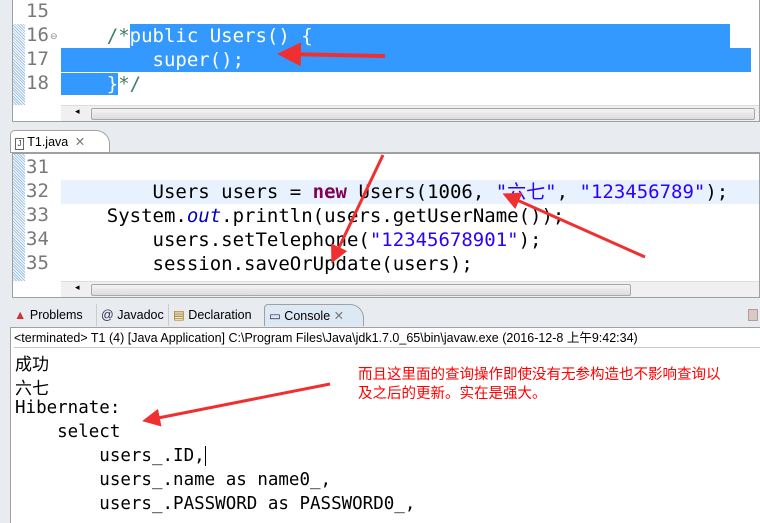 This screenshot has height=523, width=760. Describe the element at coordinates (68, 408) in the screenshot. I see `console-sql-line: Hibernate:` at that location.